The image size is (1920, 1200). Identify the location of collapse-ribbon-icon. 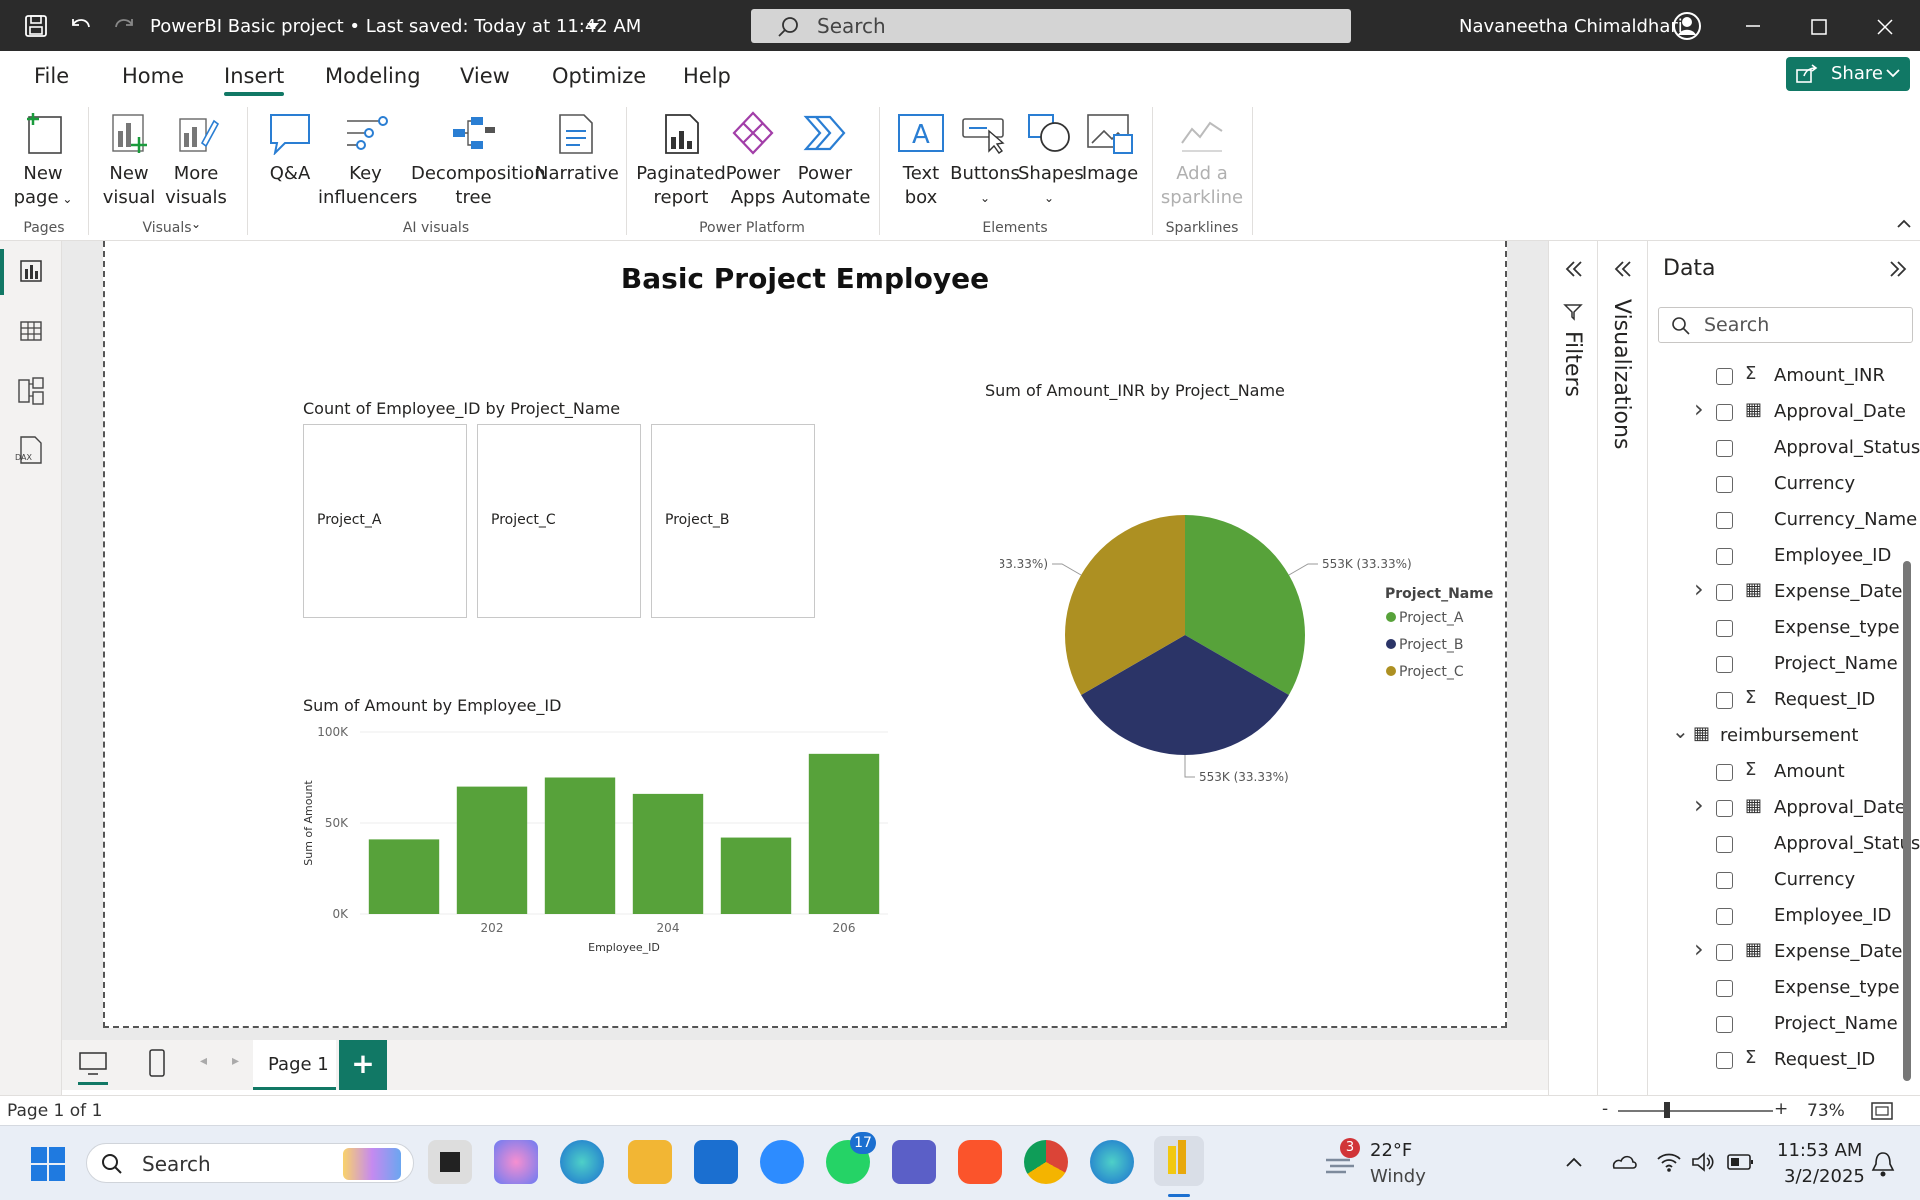
(1904, 224).